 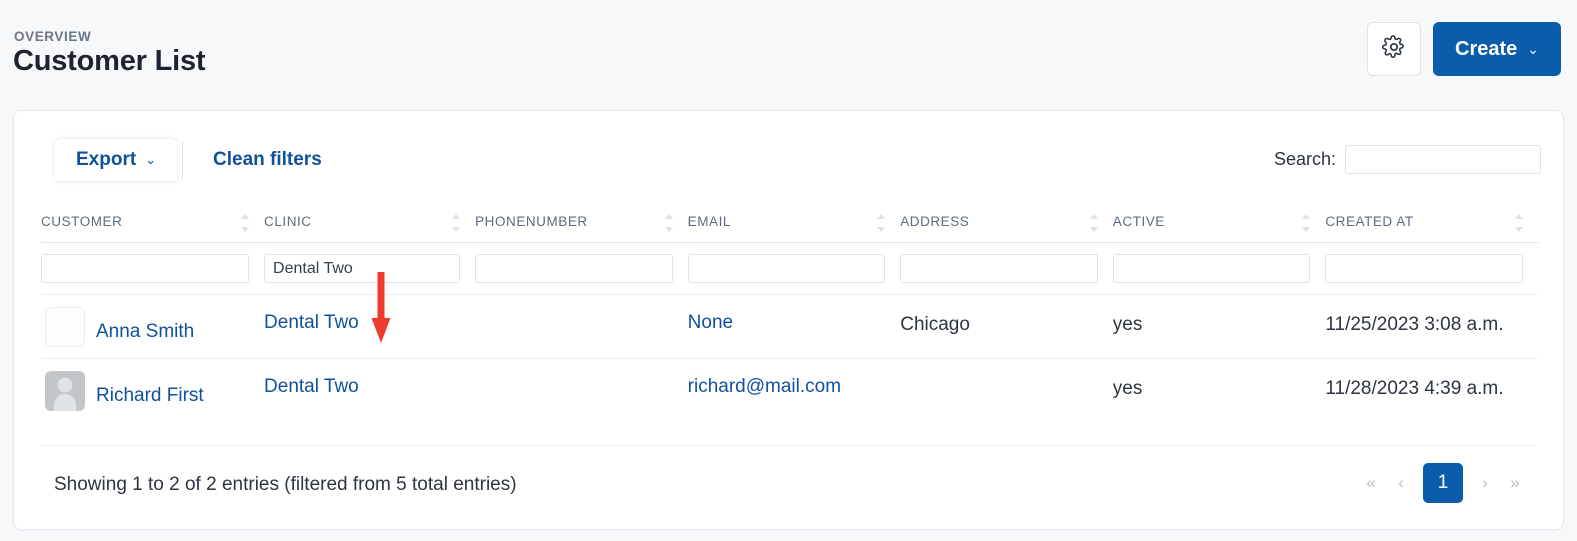 What do you see at coordinates (1211, 268) in the screenshot?
I see `filter-input-active` at bounding box center [1211, 268].